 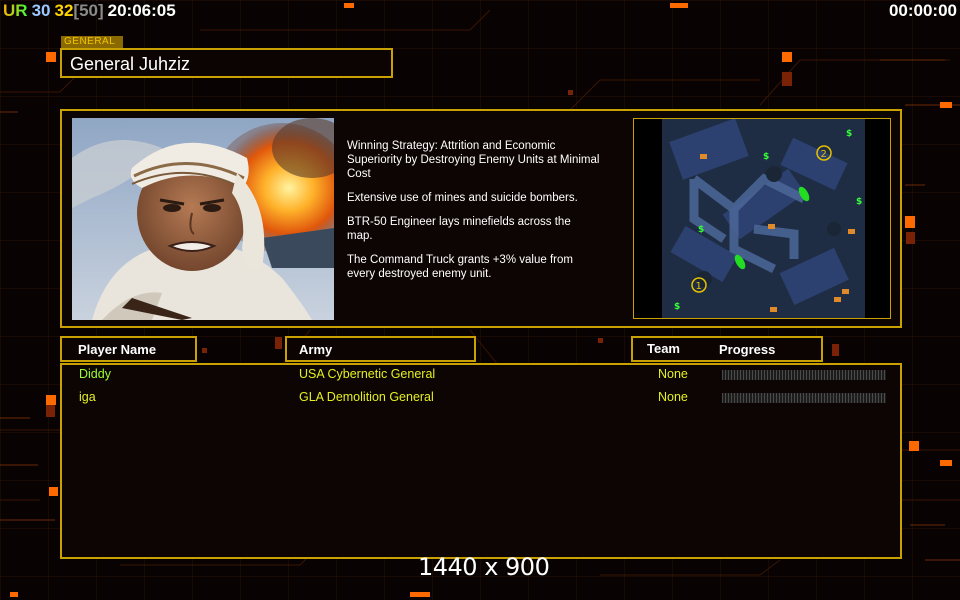 I want to click on fps-counter: UR 30 32[50] 20:06:05, so click(x=91, y=11).